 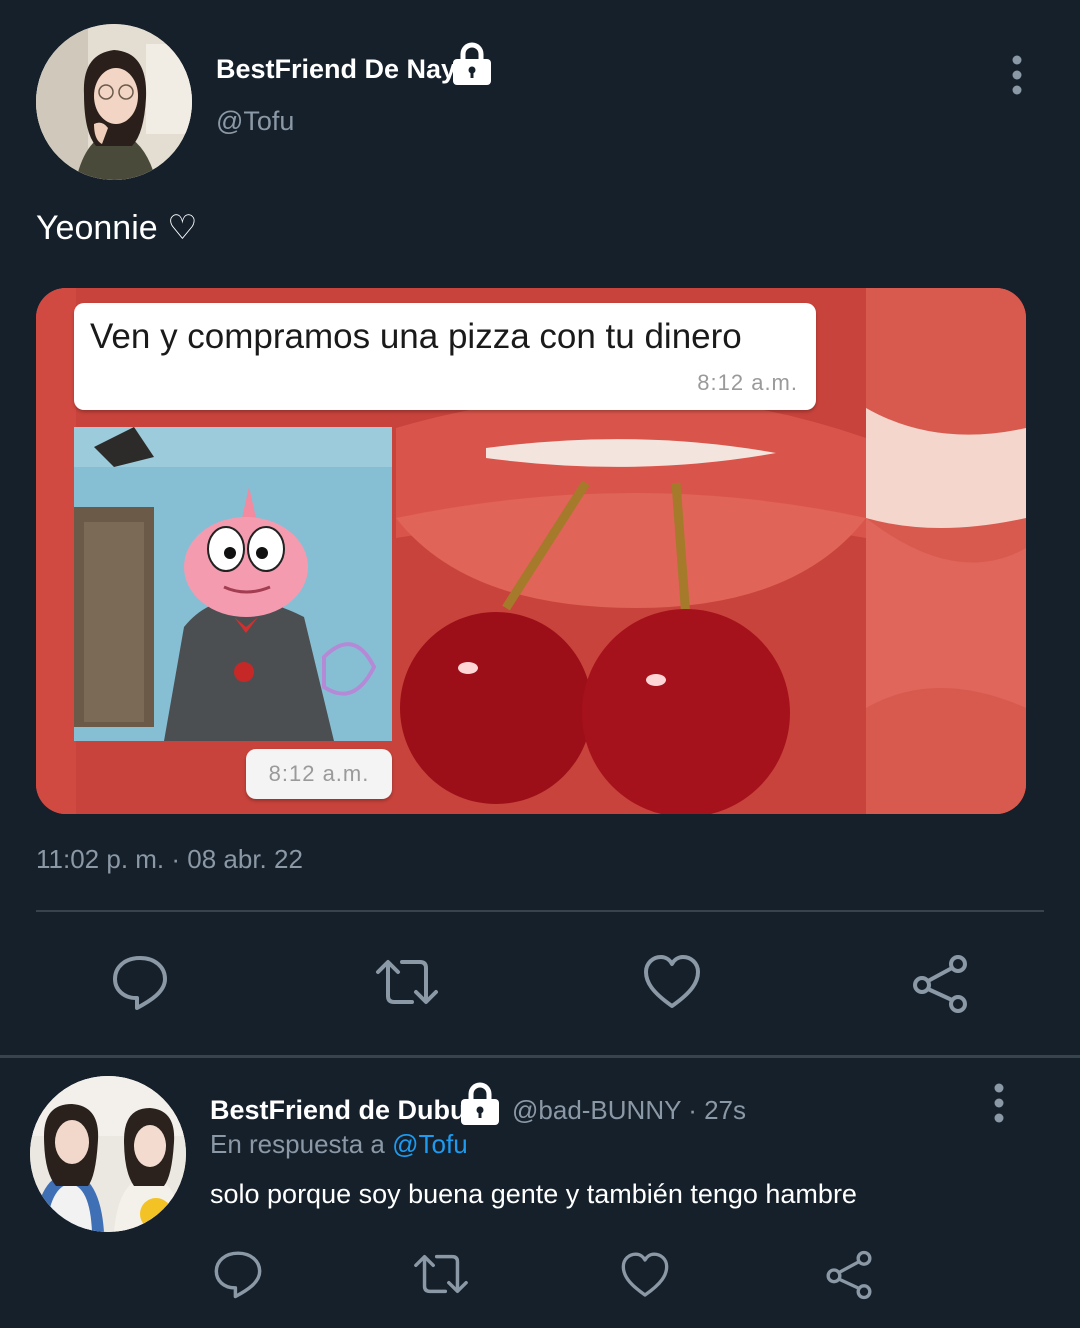 What do you see at coordinates (169, 859) in the screenshot?
I see `tweet-timestamp: 11:02 p. m. · 08 abr. 22` at bounding box center [169, 859].